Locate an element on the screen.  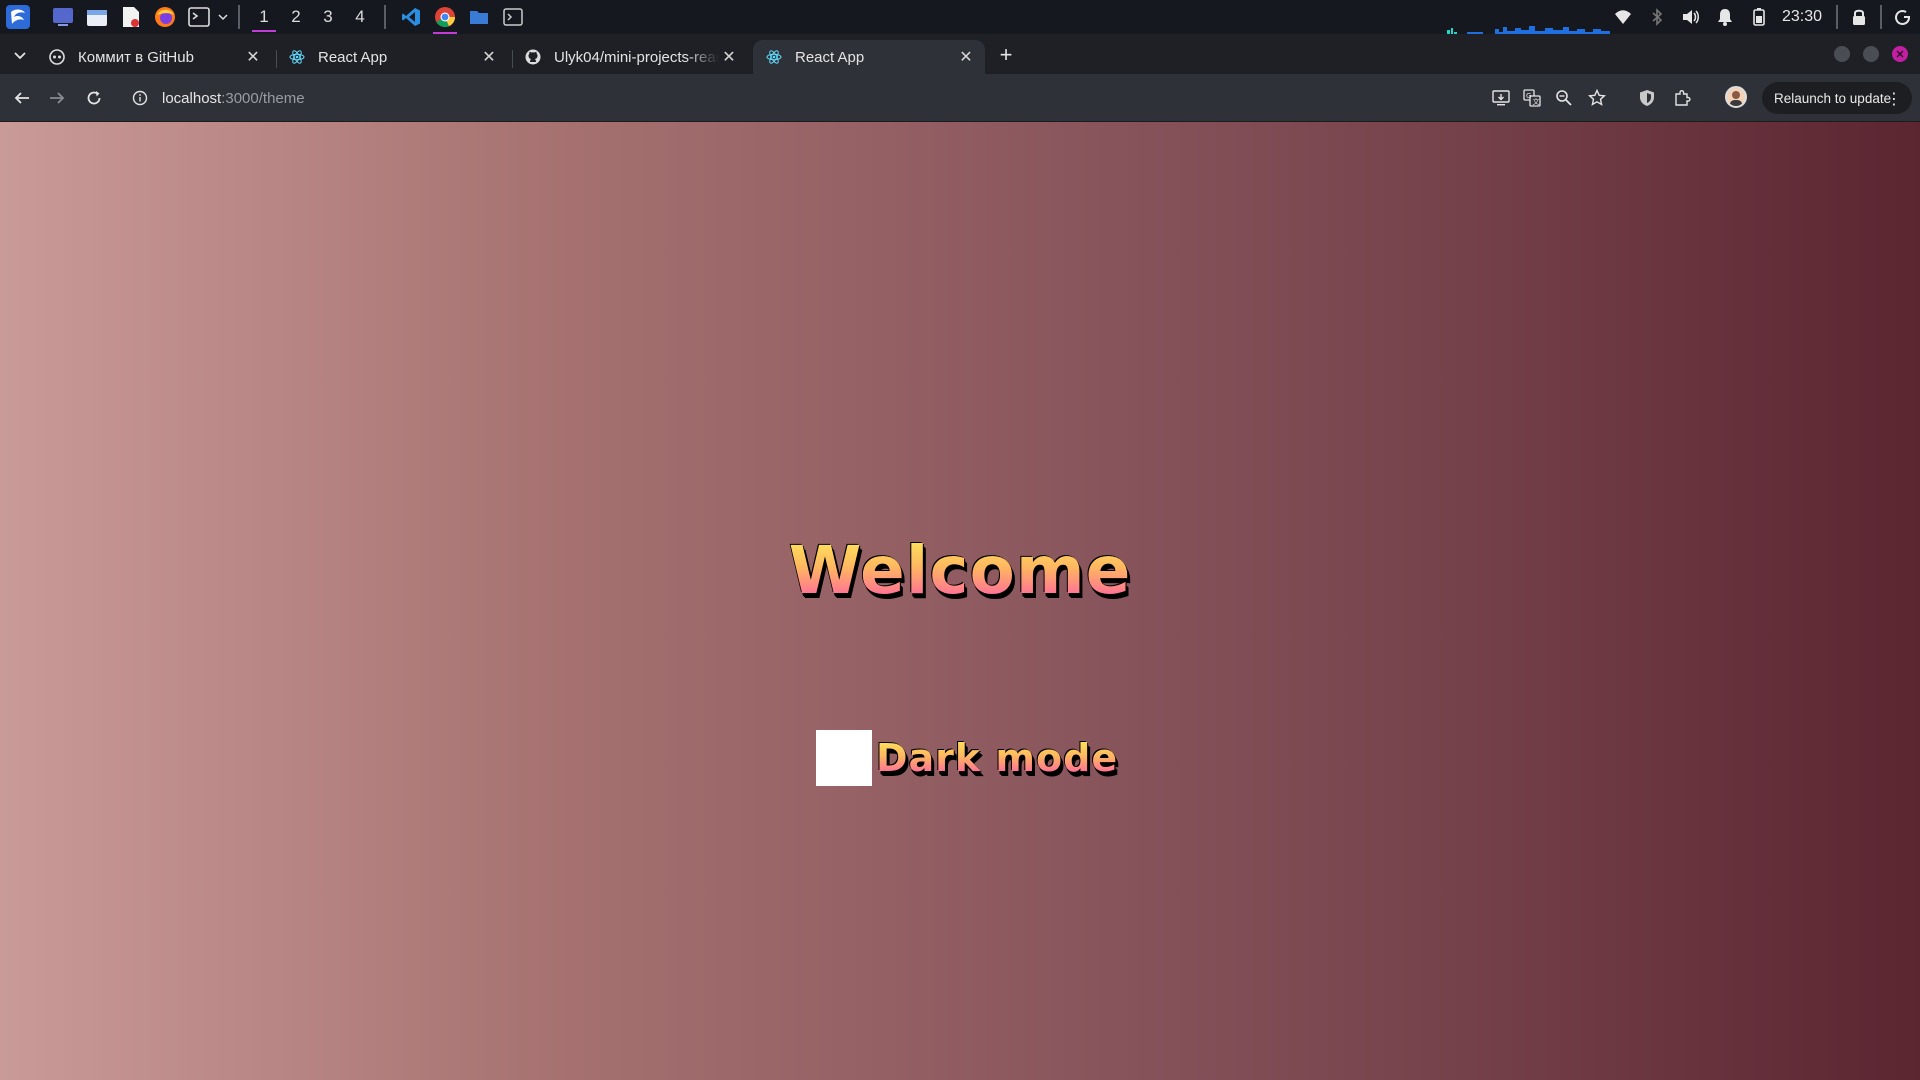
folder-icon is located at coordinates (479, 17).